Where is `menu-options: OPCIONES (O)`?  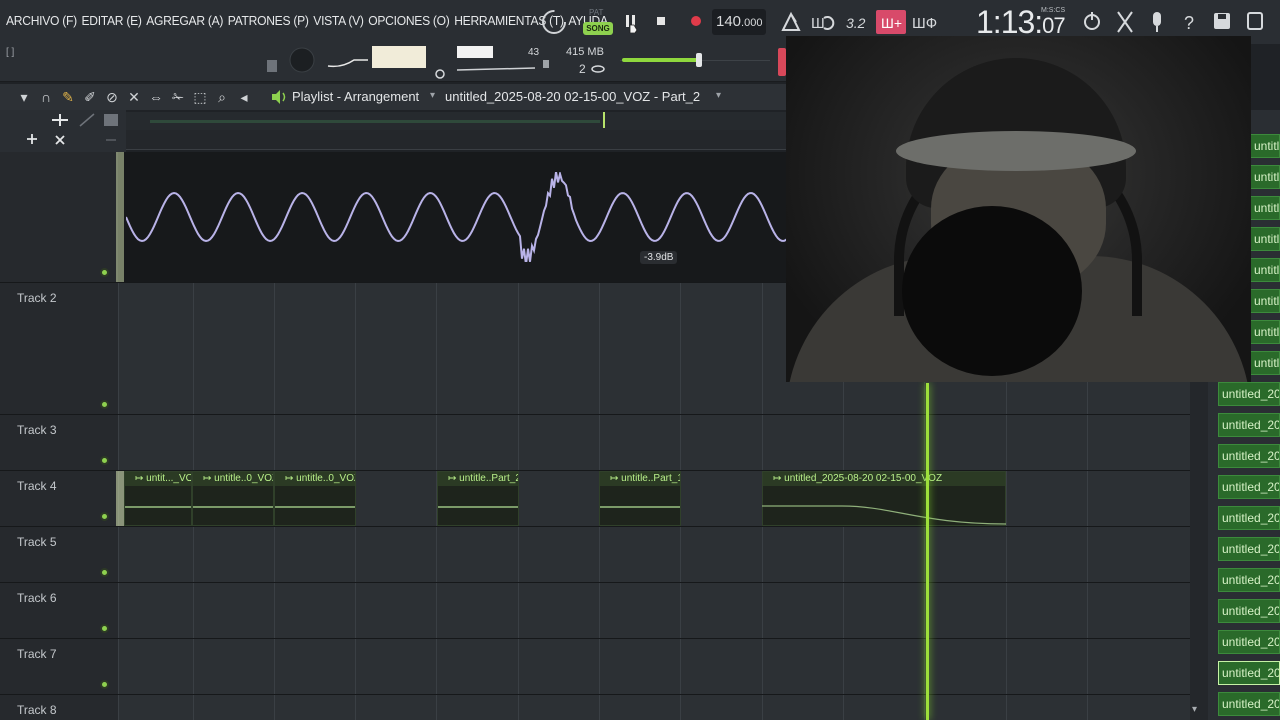 menu-options: OPCIONES (O) is located at coordinates (409, 20).